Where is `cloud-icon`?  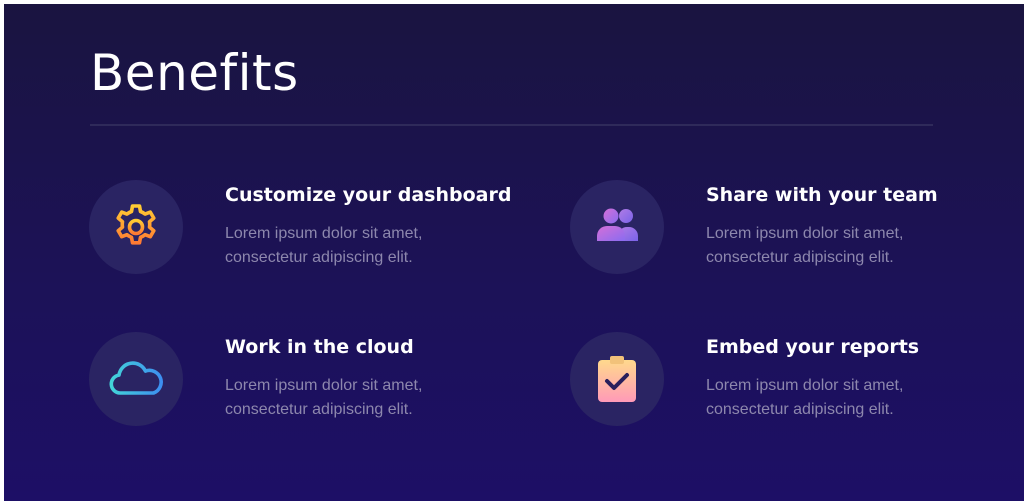 cloud-icon is located at coordinates (136, 378).